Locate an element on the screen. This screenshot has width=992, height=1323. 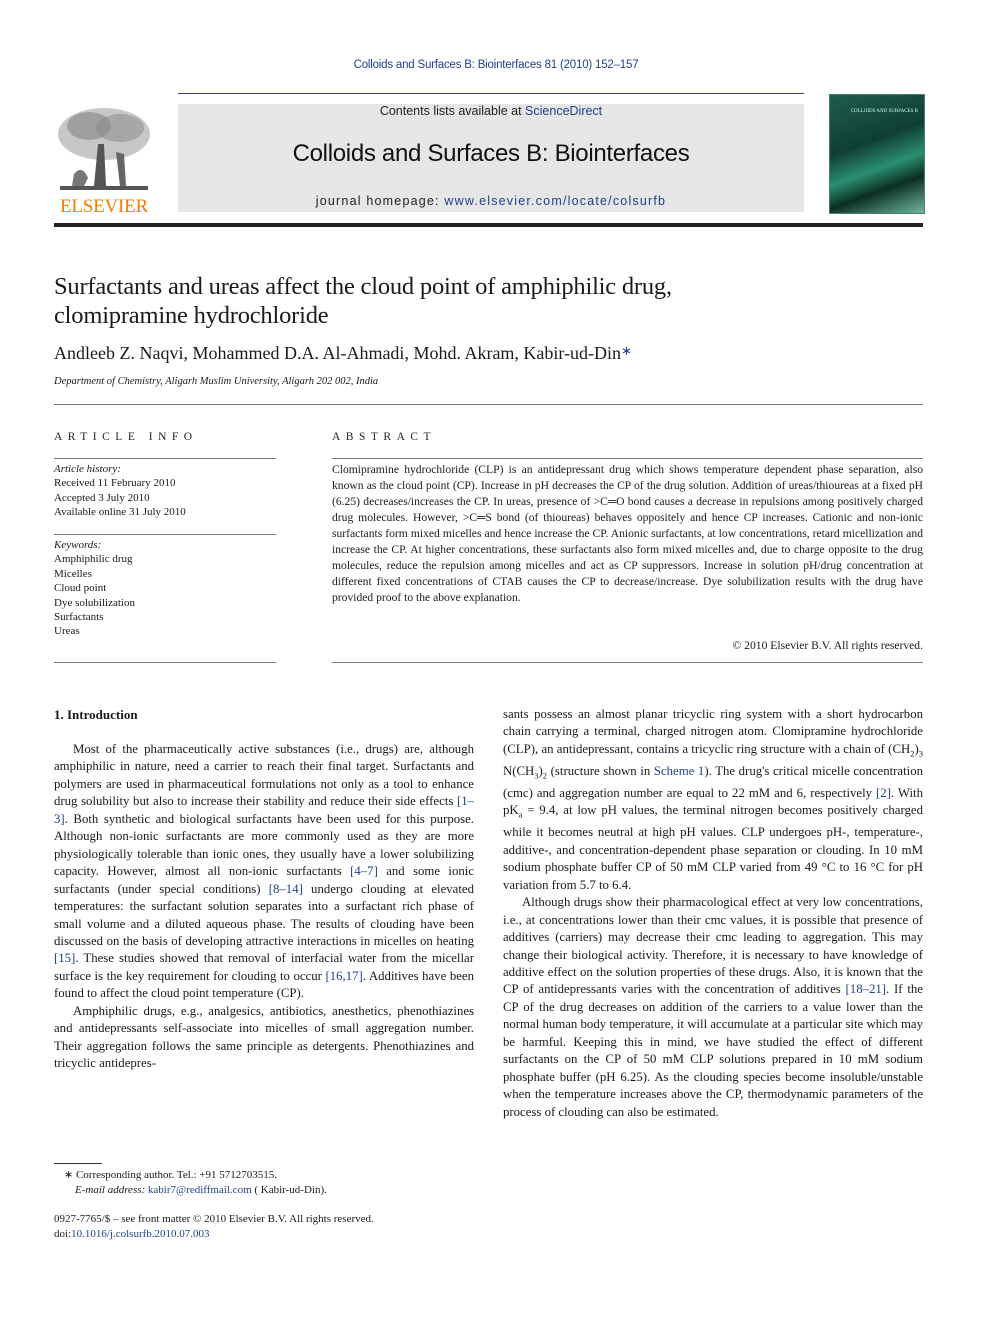
tree-icon is located at coordinates (104, 149).